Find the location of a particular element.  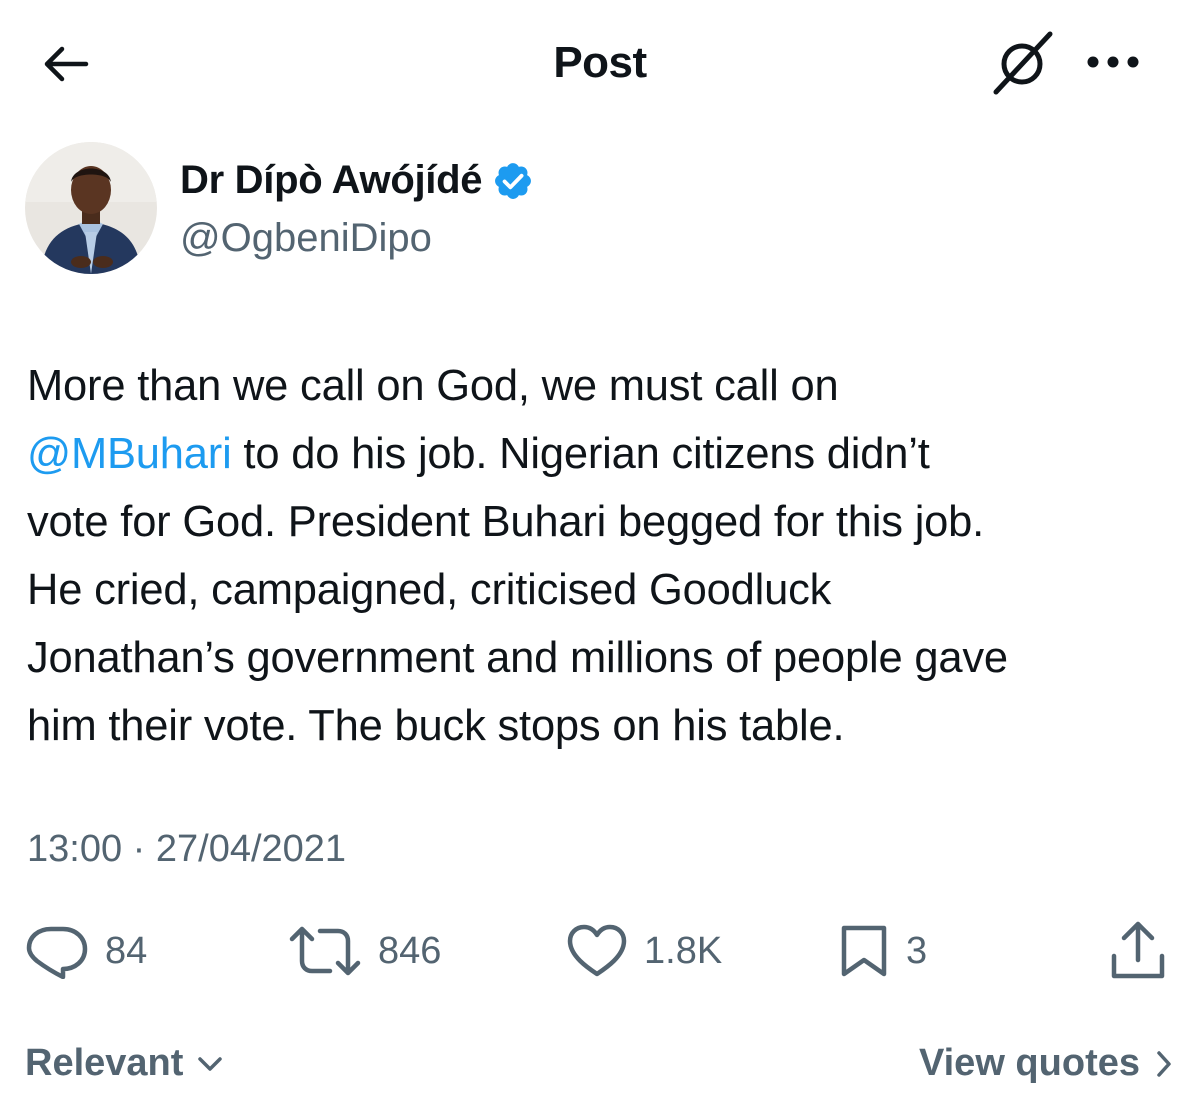

like-button: 1.8K is located at coordinates (644, 951).